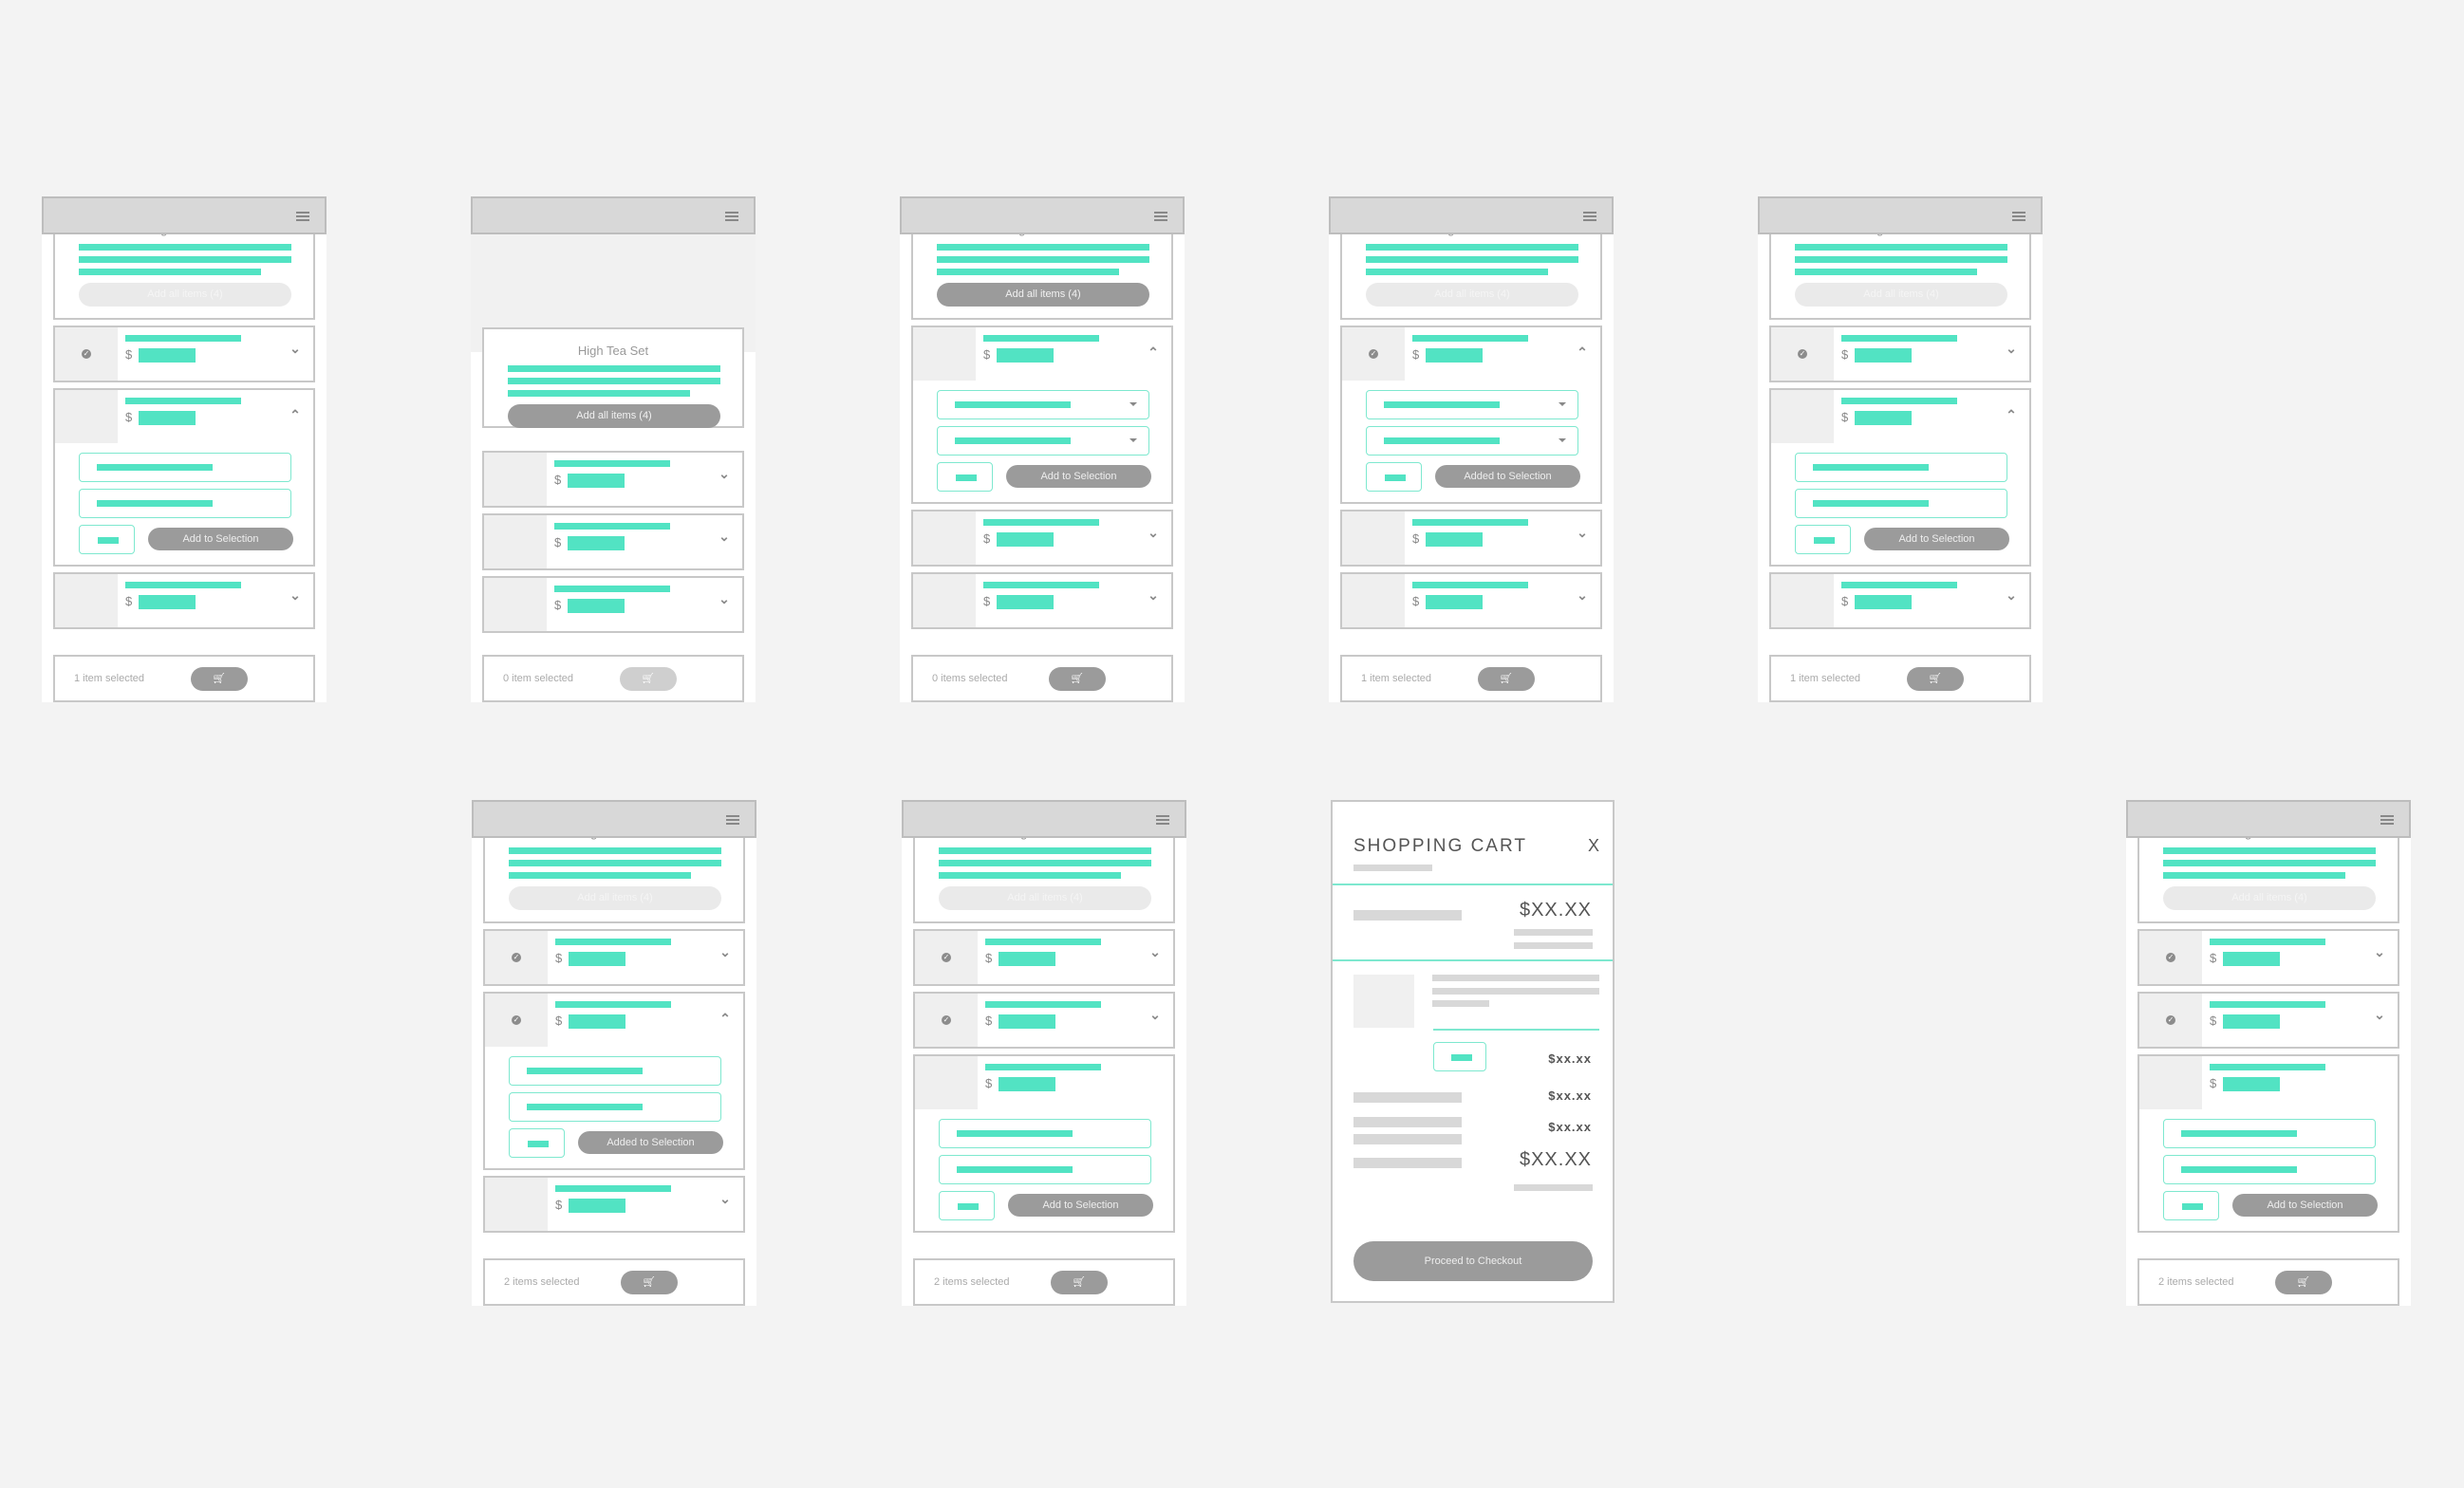 This screenshot has width=2464, height=1488. What do you see at coordinates (1044, 1143) in the screenshot?
I see `item-card: $ Add to Selection` at bounding box center [1044, 1143].